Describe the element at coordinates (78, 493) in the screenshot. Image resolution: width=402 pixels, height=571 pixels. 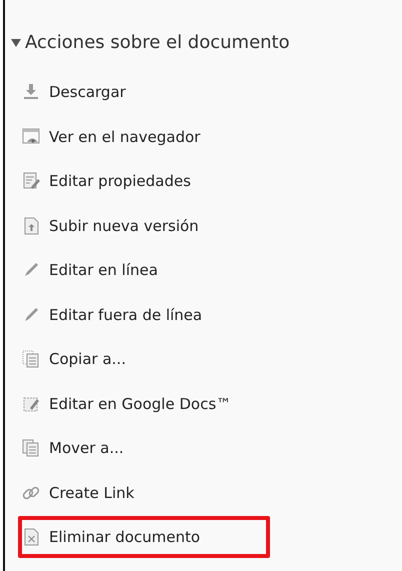
I see `menu-item: Create Link` at that location.